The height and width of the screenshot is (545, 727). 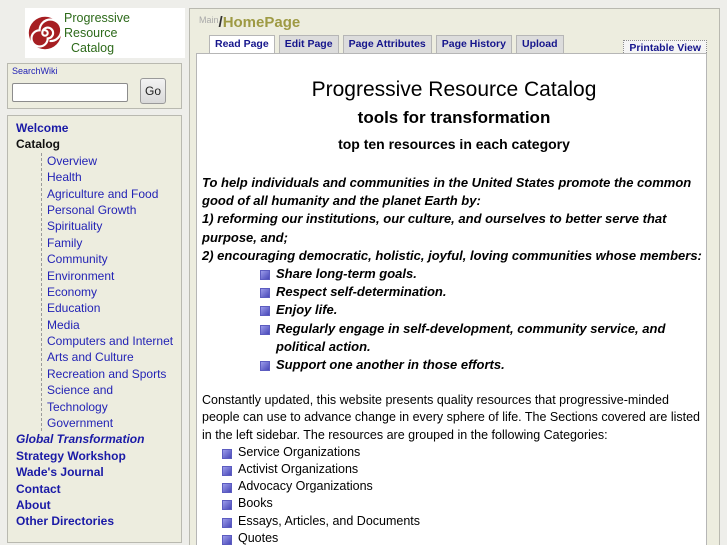 I want to click on category-item: Advocacy Organizations, so click(x=464, y=486).